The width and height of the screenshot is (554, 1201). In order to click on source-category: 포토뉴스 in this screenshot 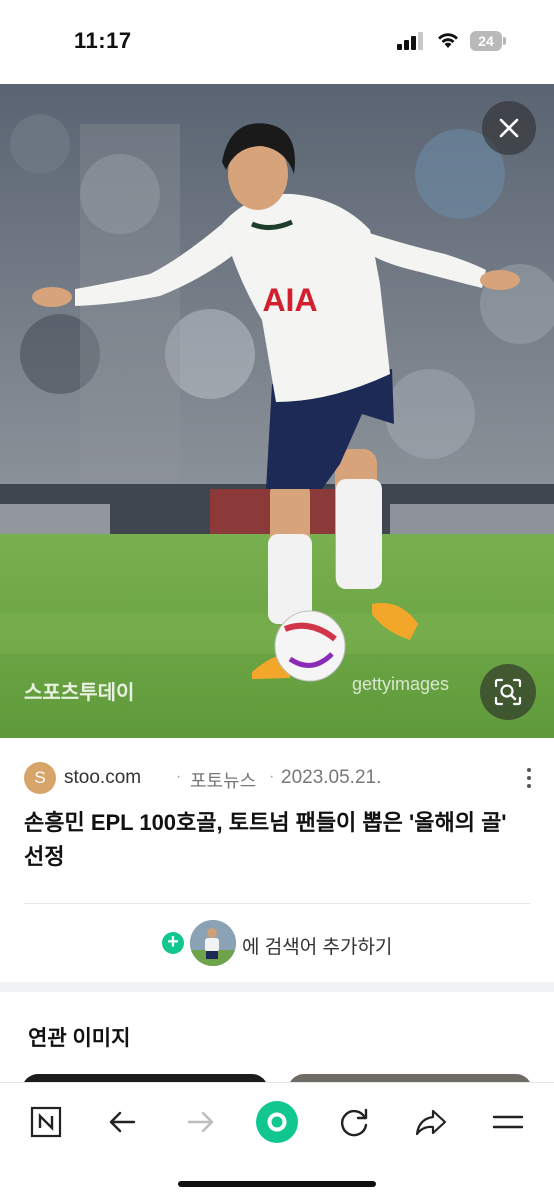, I will do `click(223, 781)`.